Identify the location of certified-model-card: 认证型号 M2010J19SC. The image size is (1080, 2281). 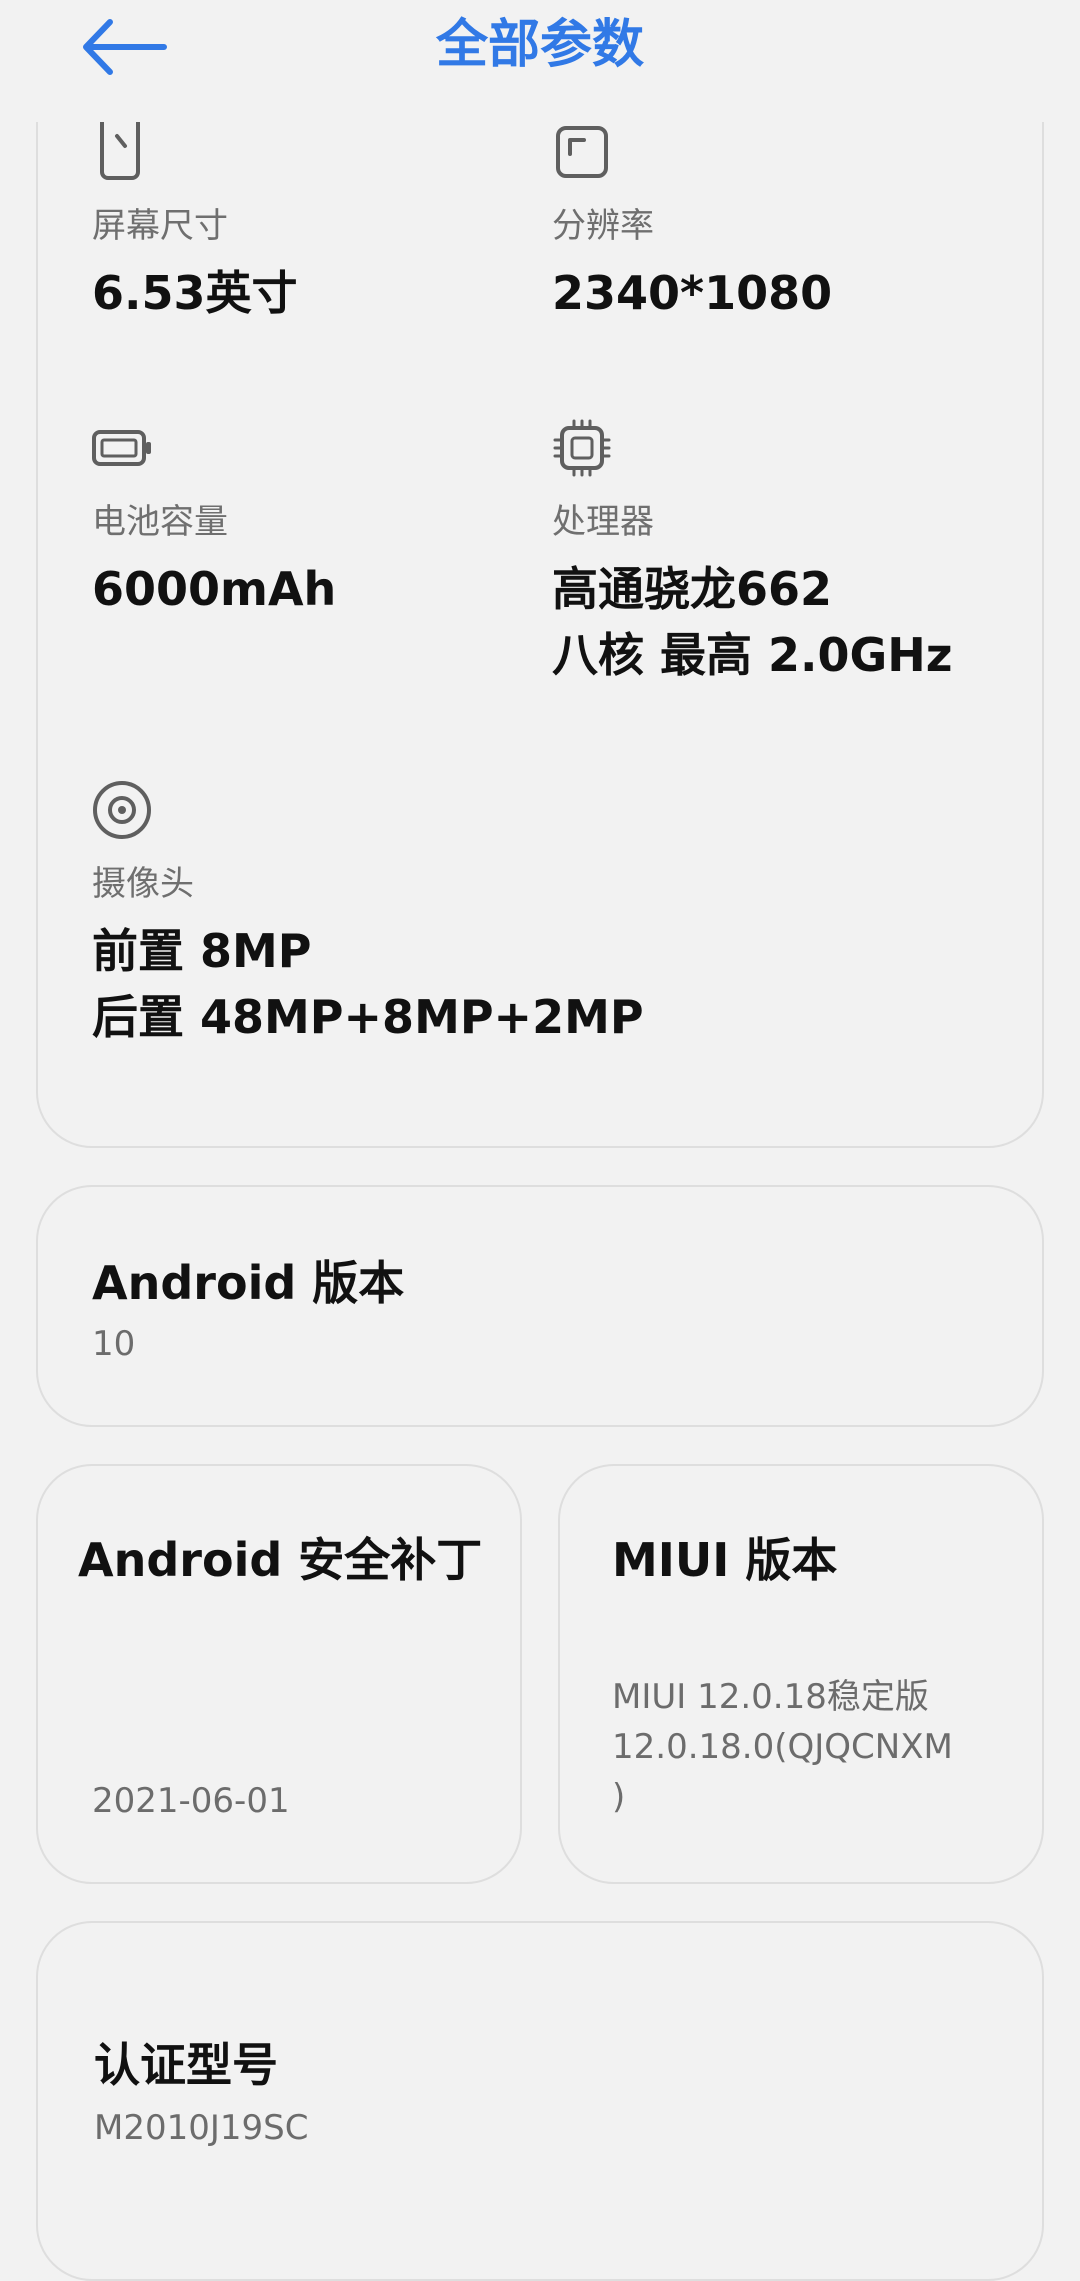
(540, 2101).